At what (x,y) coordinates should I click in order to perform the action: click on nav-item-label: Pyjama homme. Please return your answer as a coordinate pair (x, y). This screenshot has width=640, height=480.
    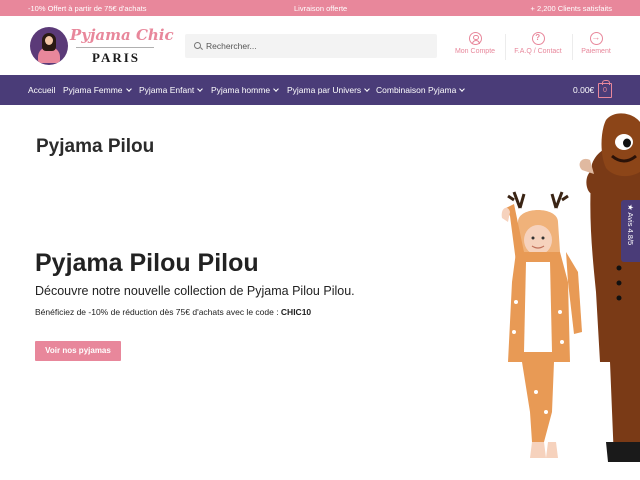
    Looking at the image, I should click on (241, 90).